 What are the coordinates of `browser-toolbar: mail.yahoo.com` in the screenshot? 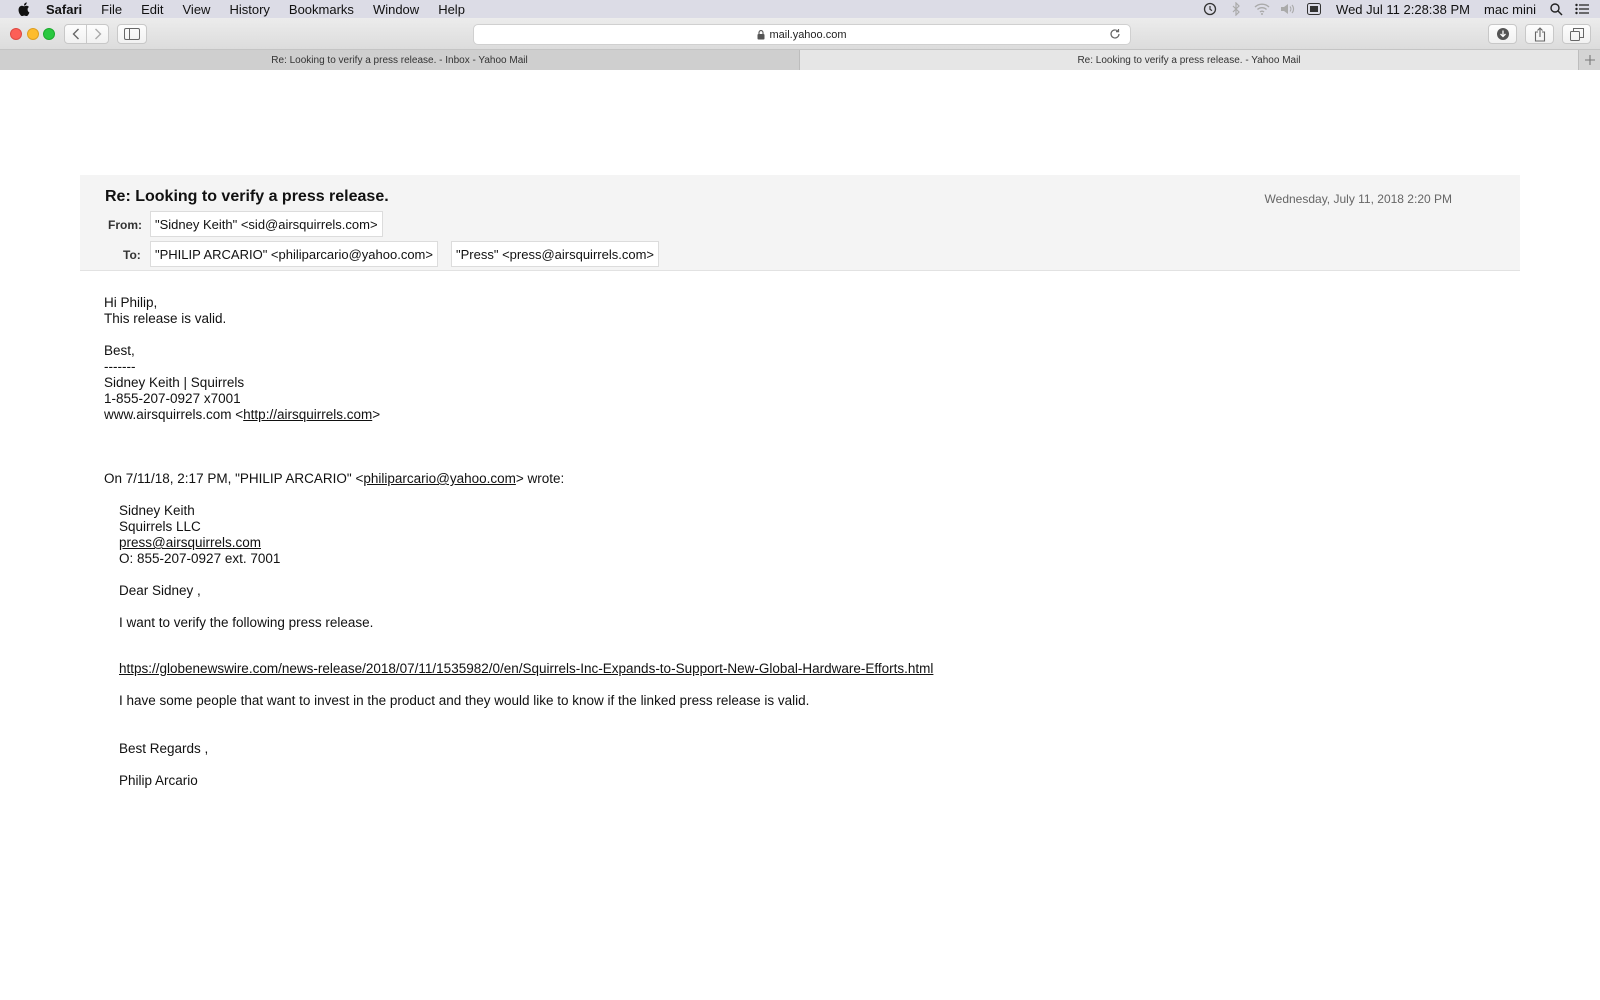 It's located at (800, 34).